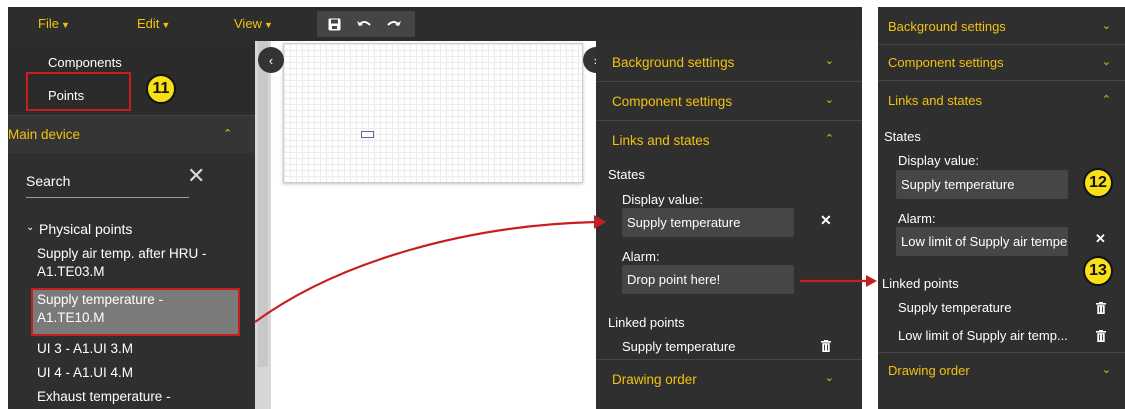  What do you see at coordinates (425, 271) in the screenshot?
I see `drag-arrow-curve` at bounding box center [425, 271].